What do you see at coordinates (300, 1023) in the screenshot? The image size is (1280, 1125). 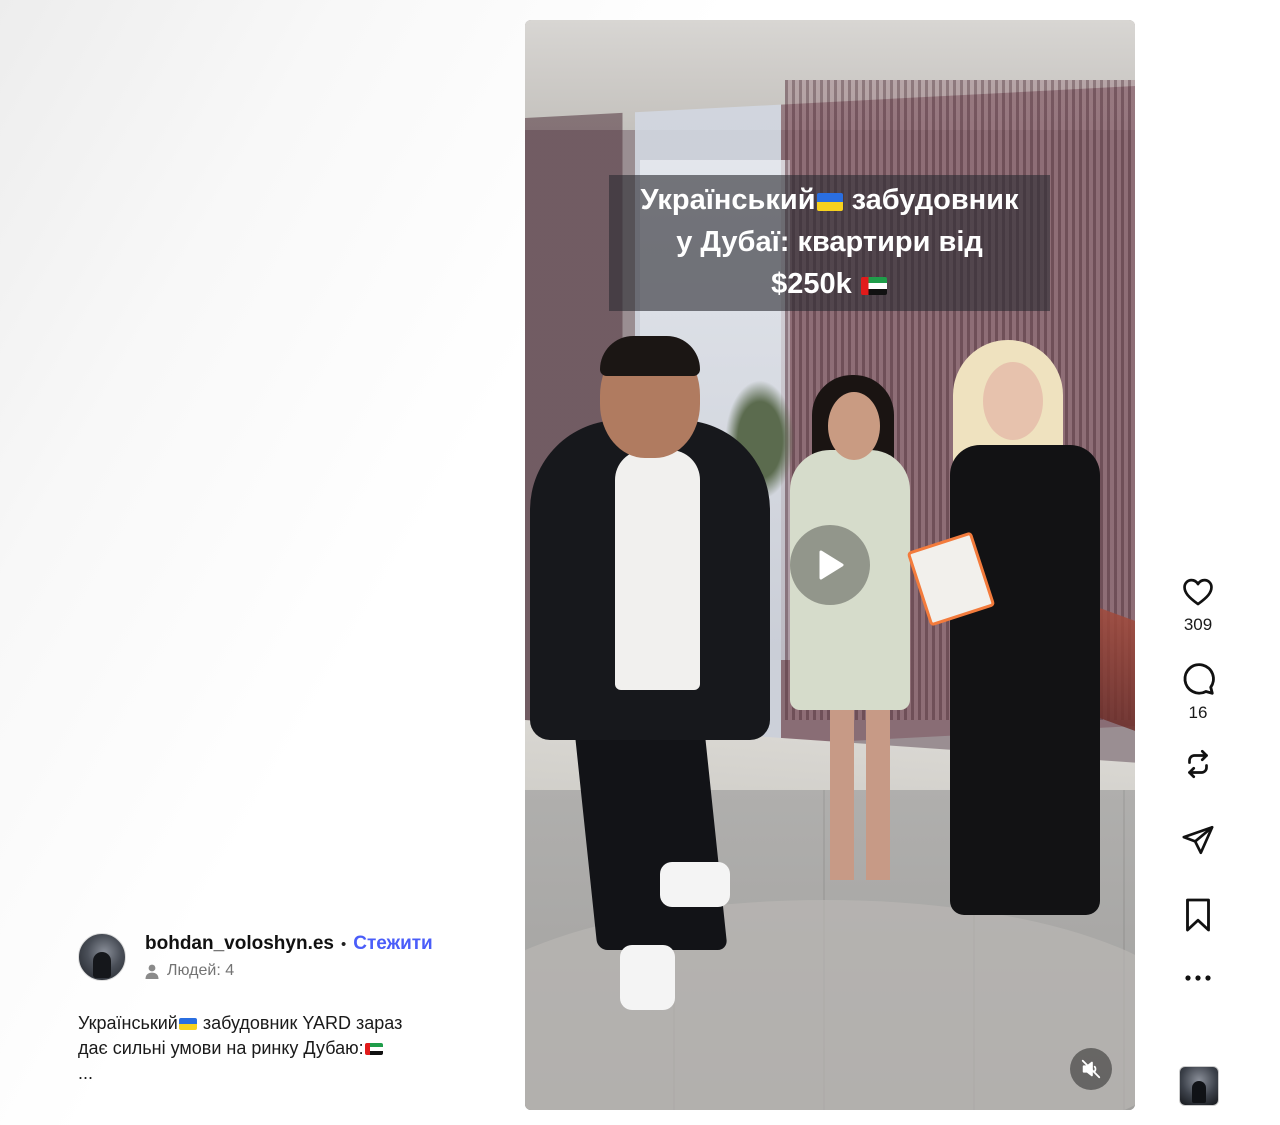 I see `caption-text: забудовник YARD зараз` at bounding box center [300, 1023].